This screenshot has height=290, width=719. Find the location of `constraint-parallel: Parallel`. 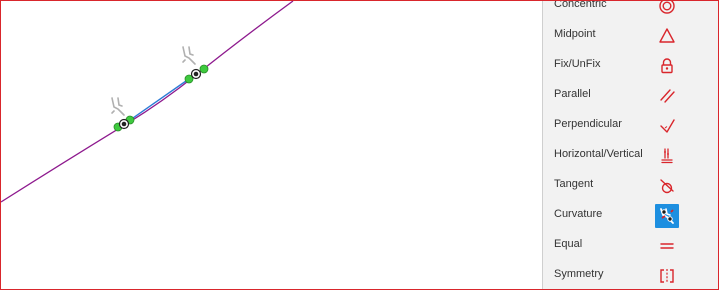

constraint-parallel: Parallel is located at coordinates (630, 96).